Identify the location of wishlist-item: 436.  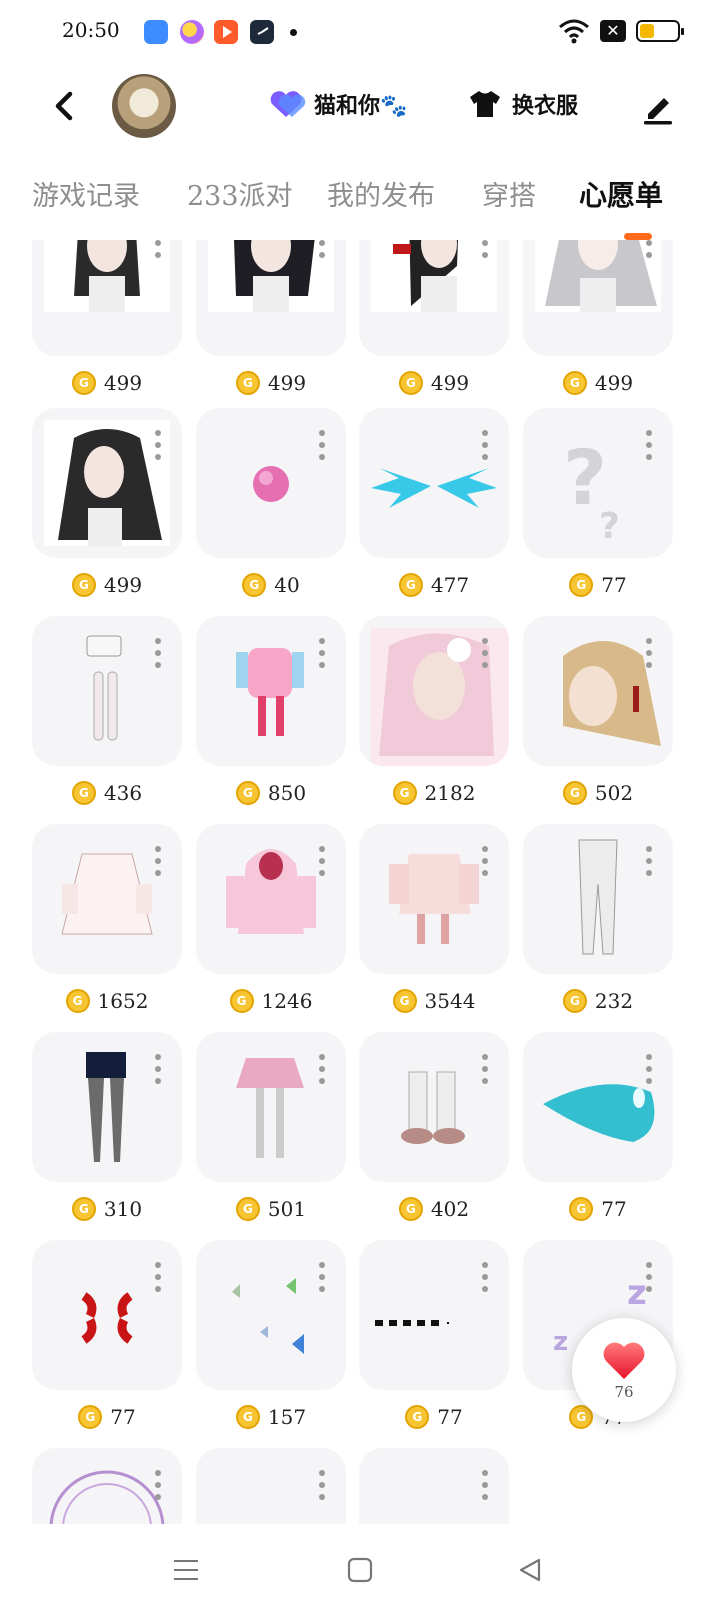
(107, 711).